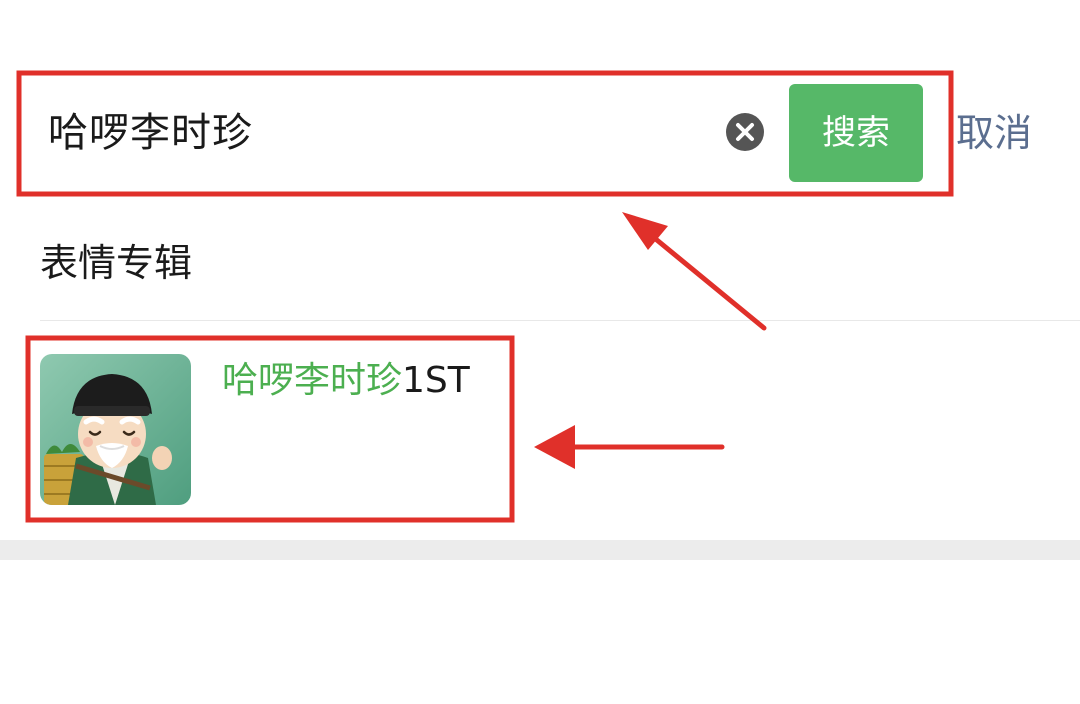  I want to click on sticker-album-title-suffix: 1ST, so click(436, 380).